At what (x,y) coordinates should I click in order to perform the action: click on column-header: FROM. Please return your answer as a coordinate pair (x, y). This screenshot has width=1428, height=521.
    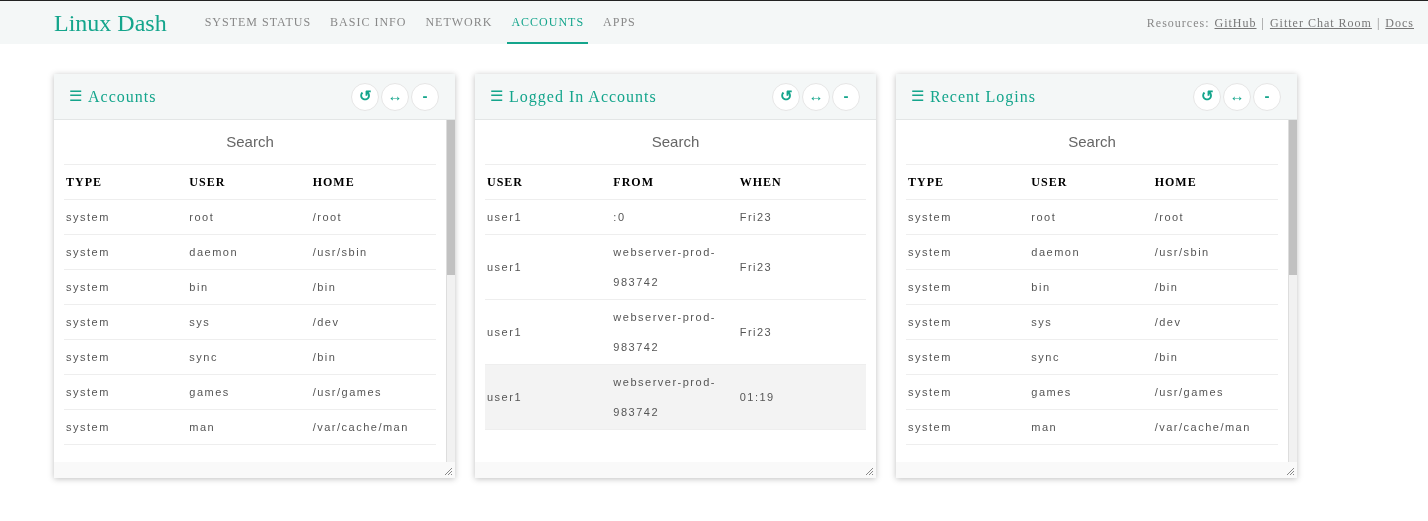
    Looking at the image, I should click on (634, 182).